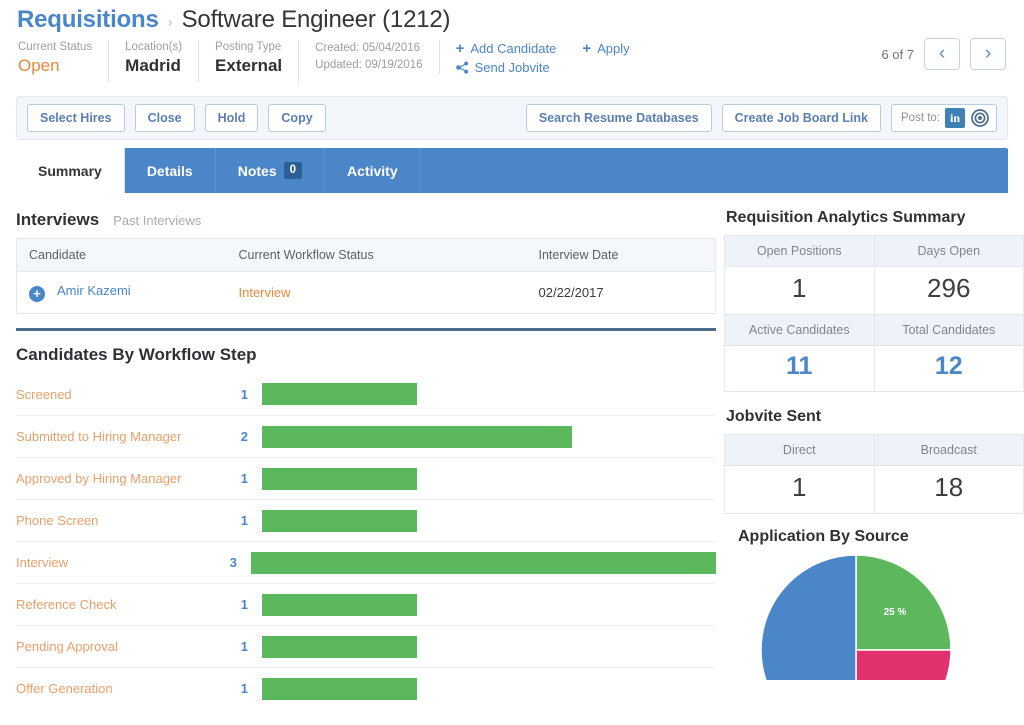 The height and width of the screenshot is (725, 1024). Describe the element at coordinates (116, 394) in the screenshot. I see `workflow-step-label: Screened` at that location.